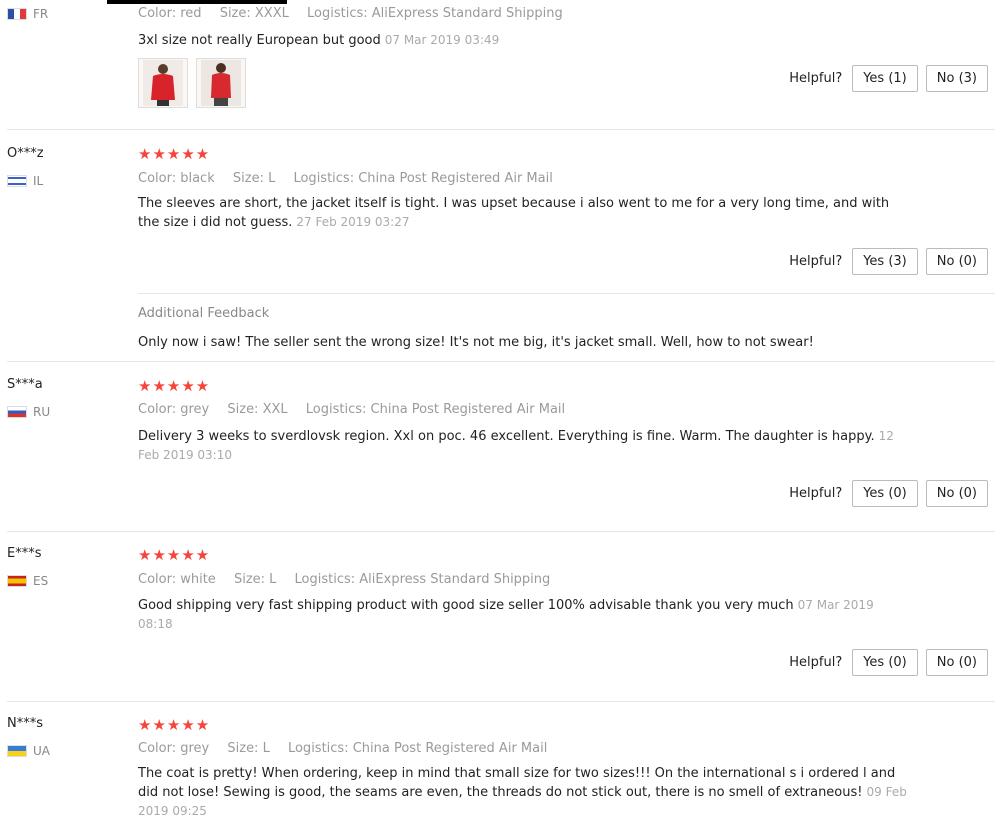 The height and width of the screenshot is (821, 1000). Describe the element at coordinates (170, 13) in the screenshot. I see `review-color: Color: red` at that location.